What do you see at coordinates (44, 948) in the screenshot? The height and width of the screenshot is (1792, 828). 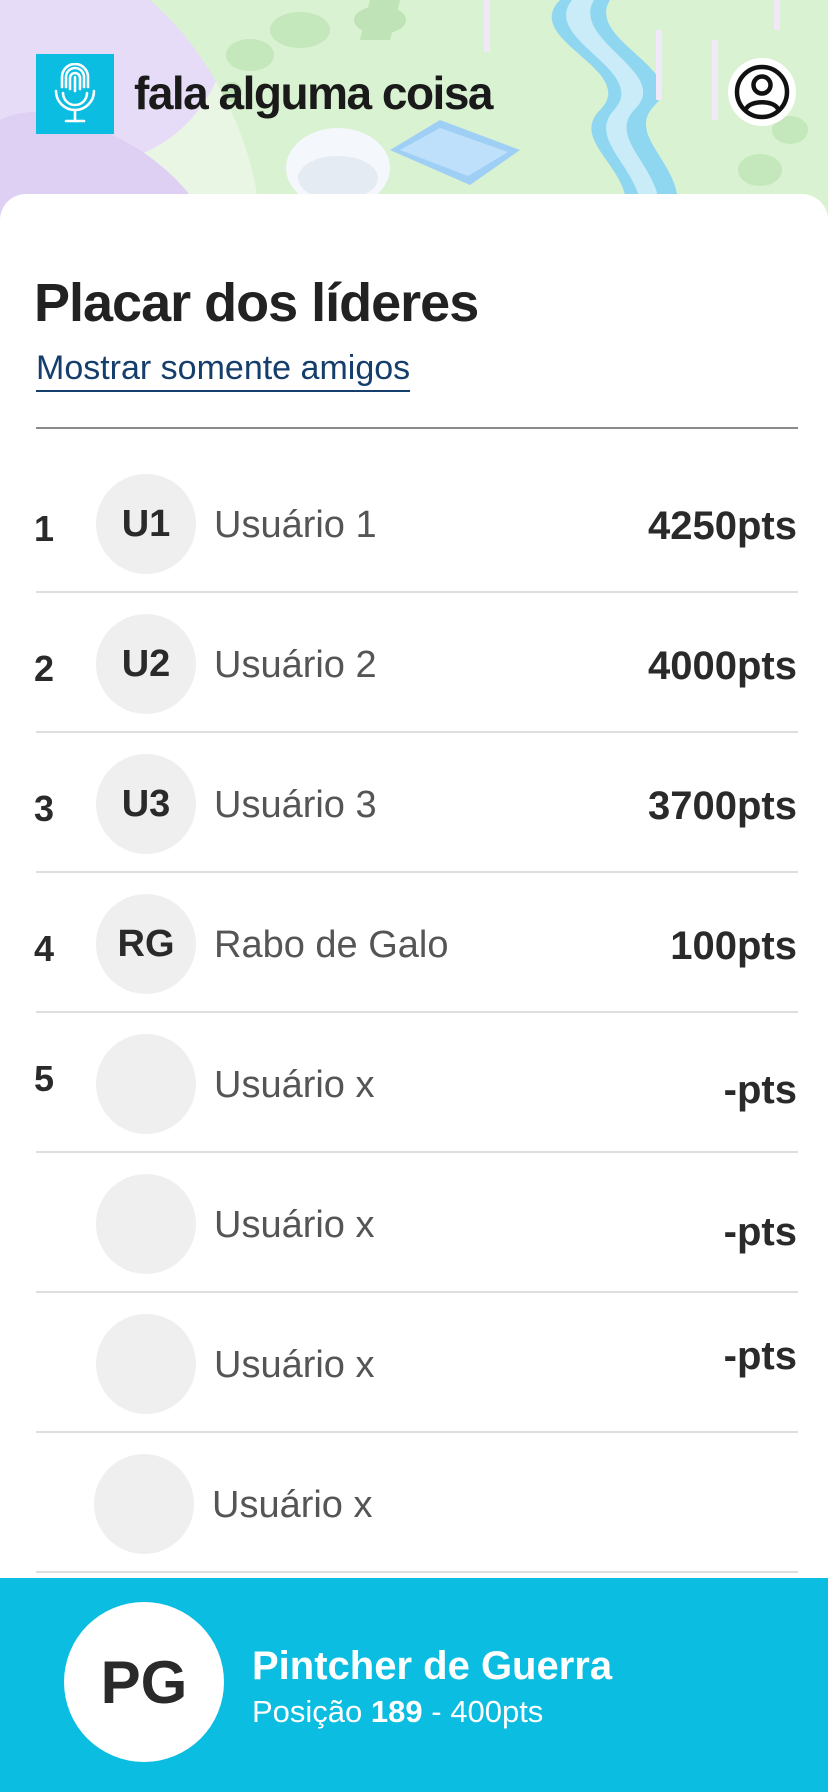 I see `rank-number: 4` at bounding box center [44, 948].